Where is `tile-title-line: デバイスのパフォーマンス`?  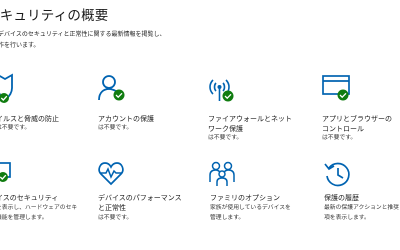
tile-title-line: デバイスのパフォーマンス is located at coordinates (140, 198).